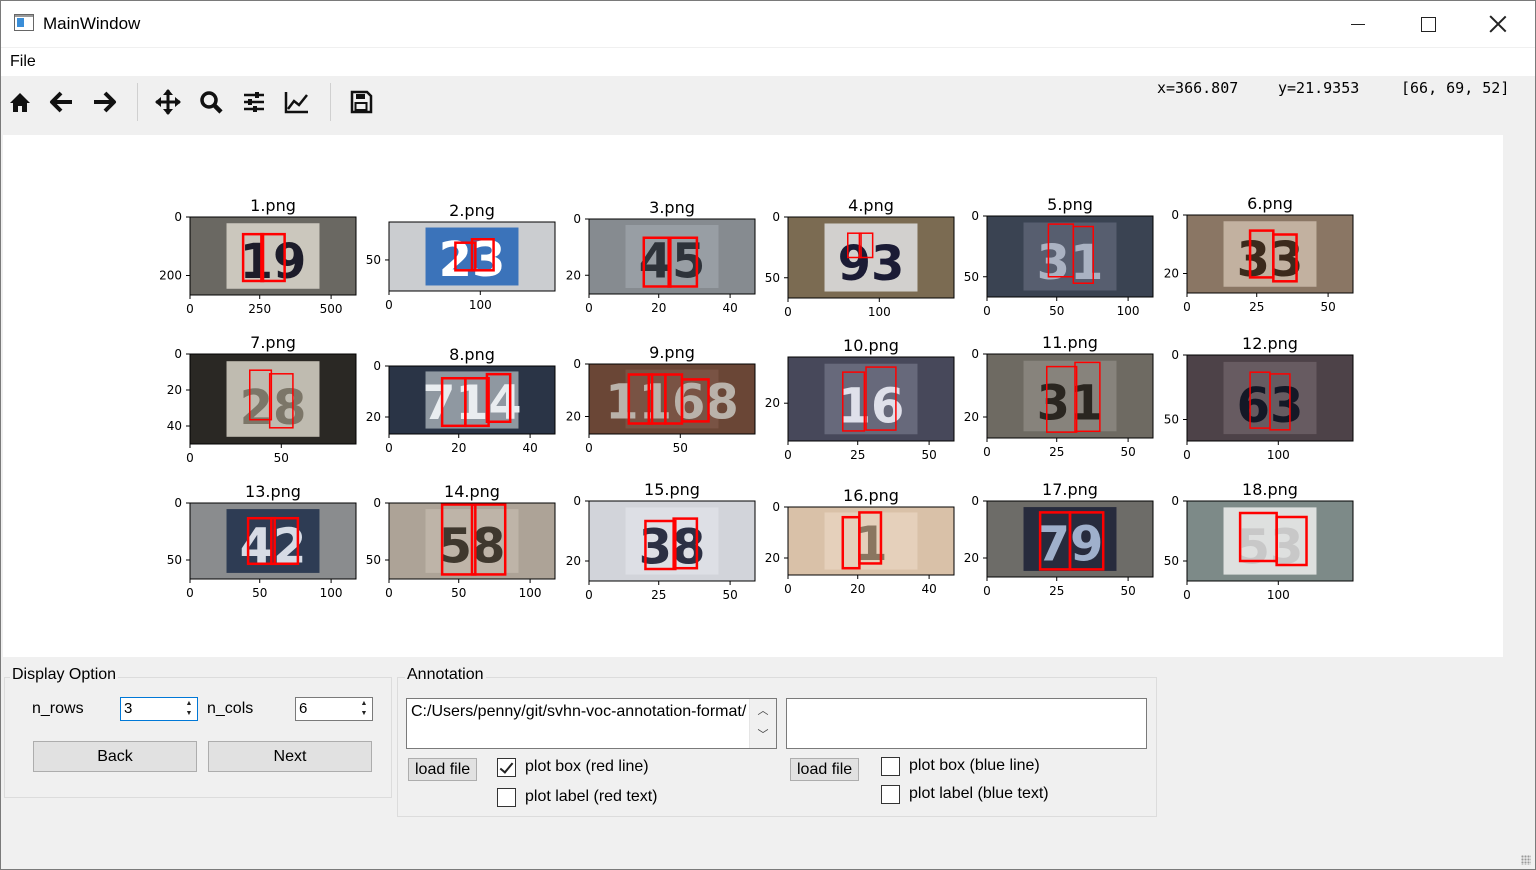  What do you see at coordinates (979, 794) in the screenshot?
I see `plot-label-blue-label: plot label (blue text)` at bounding box center [979, 794].